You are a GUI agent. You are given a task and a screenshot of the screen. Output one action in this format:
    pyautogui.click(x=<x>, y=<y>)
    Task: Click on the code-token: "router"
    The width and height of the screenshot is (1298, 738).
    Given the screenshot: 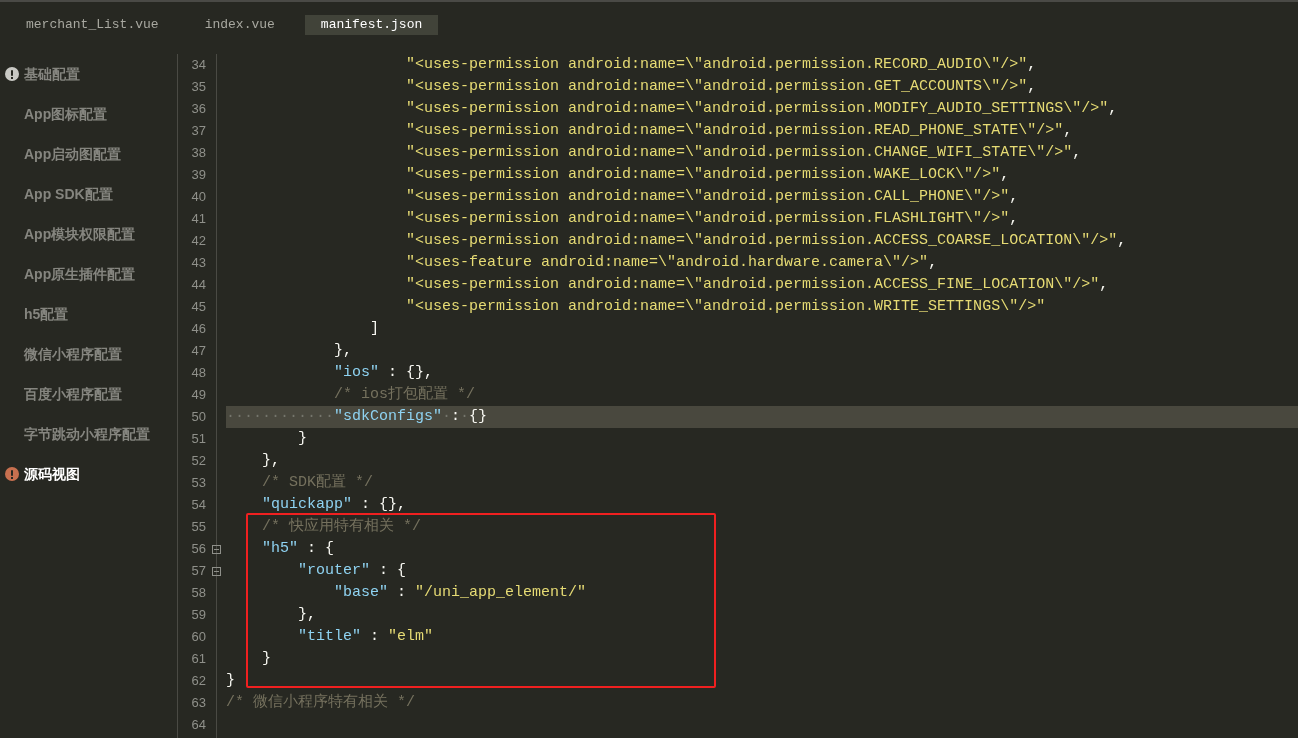 What is the action you would take?
    pyautogui.click(x=334, y=570)
    